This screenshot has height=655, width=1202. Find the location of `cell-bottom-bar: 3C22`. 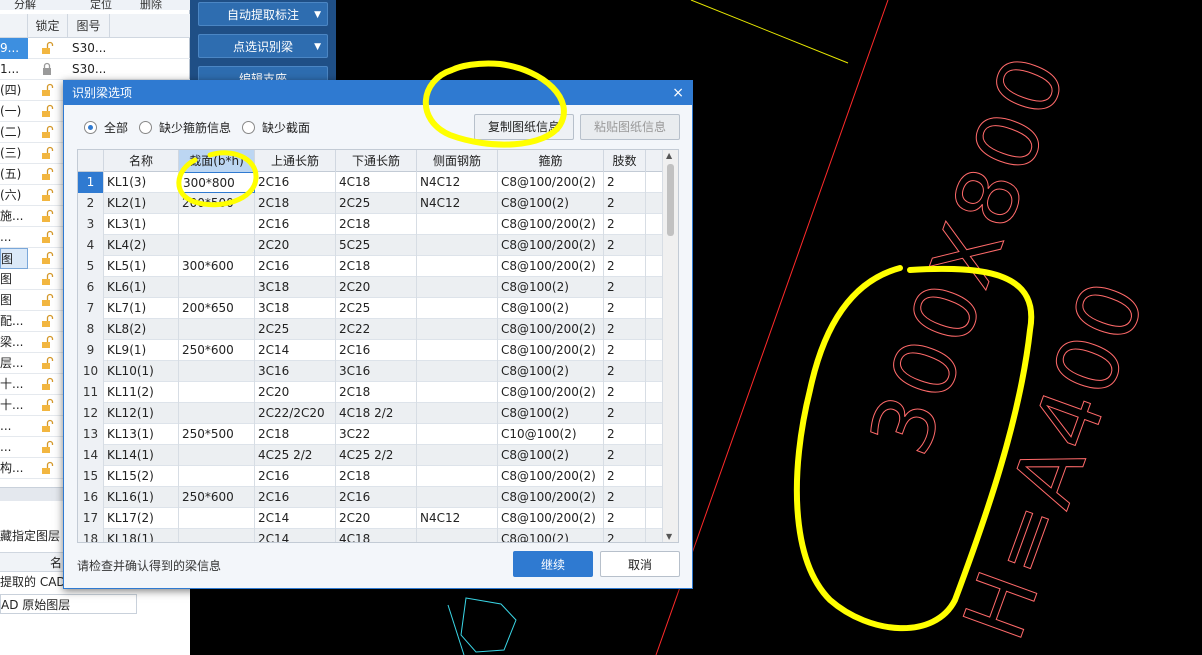

cell-bottom-bar: 3C22 is located at coordinates (376, 434).